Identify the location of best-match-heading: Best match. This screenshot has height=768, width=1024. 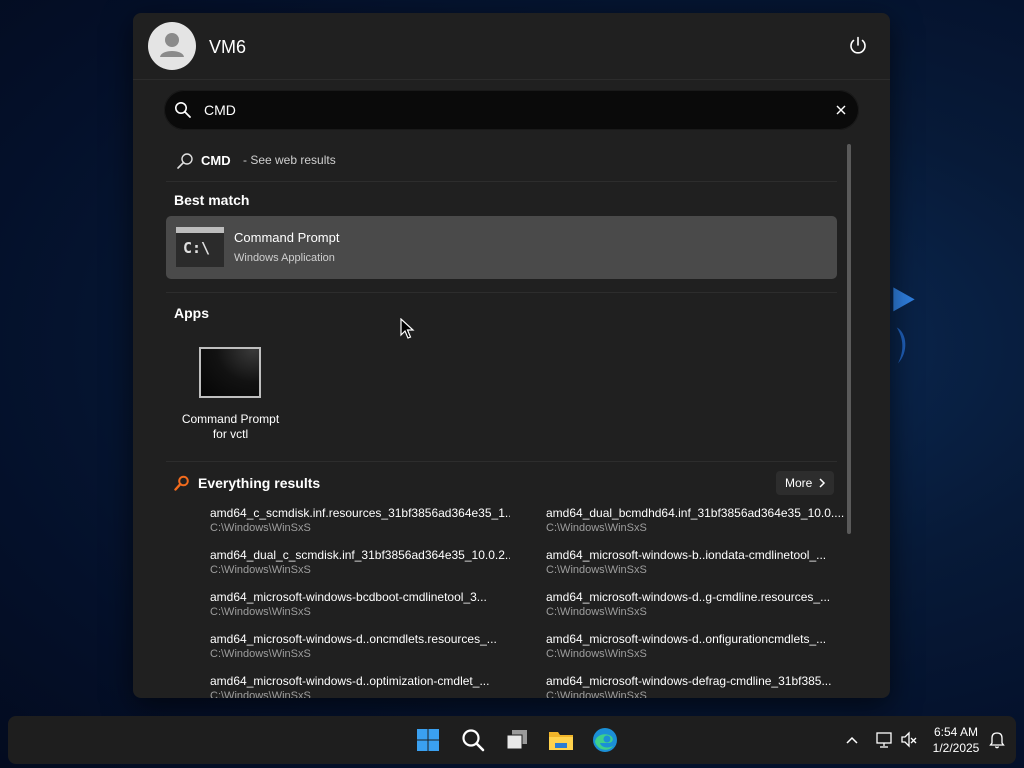
(212, 200).